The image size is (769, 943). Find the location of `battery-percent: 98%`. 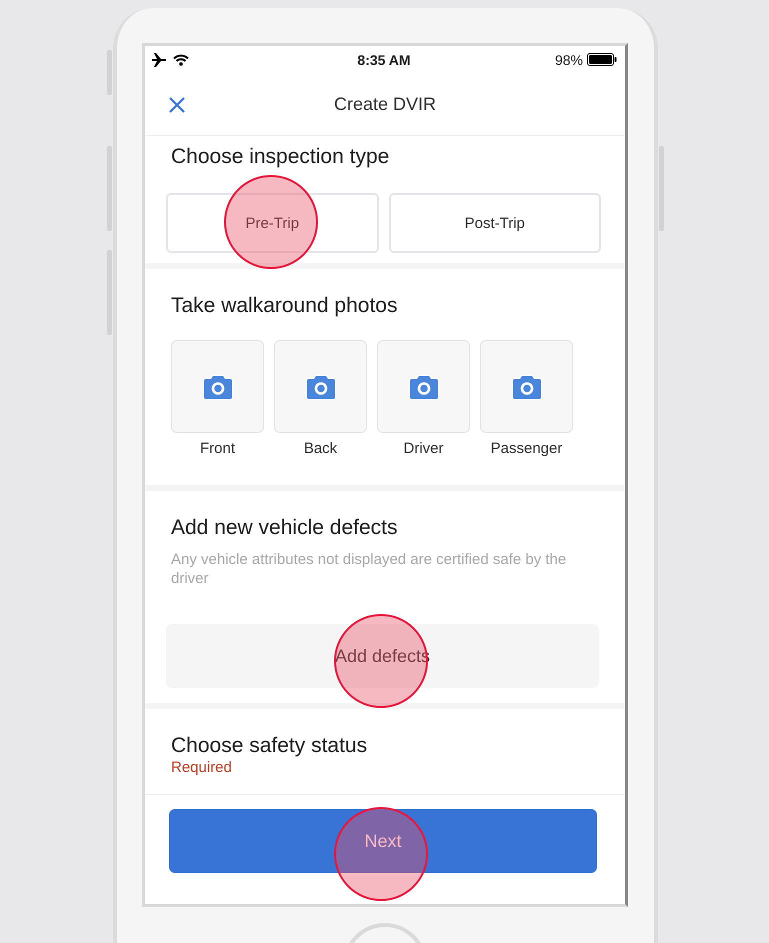

battery-percent: 98% is located at coordinates (568, 60).